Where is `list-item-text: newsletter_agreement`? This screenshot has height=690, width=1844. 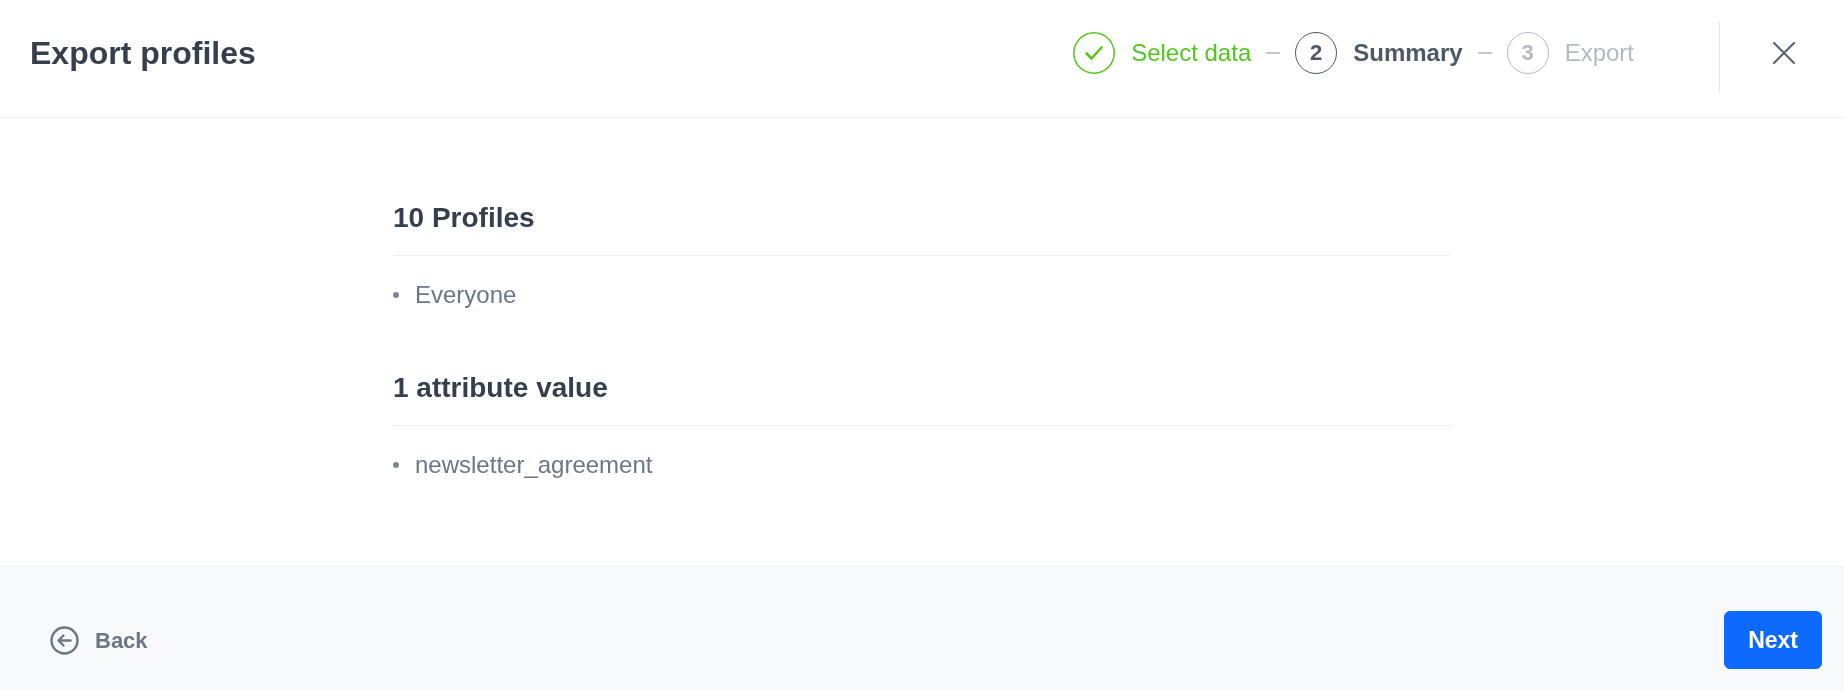
list-item-text: newsletter_agreement is located at coordinates (534, 465).